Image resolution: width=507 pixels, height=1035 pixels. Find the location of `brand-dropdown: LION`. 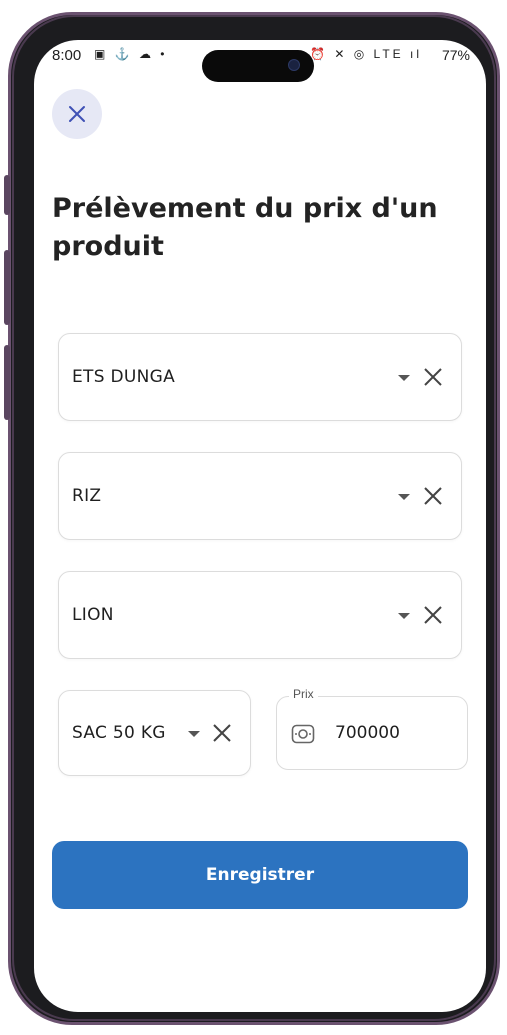

brand-dropdown: LION is located at coordinates (260, 615).